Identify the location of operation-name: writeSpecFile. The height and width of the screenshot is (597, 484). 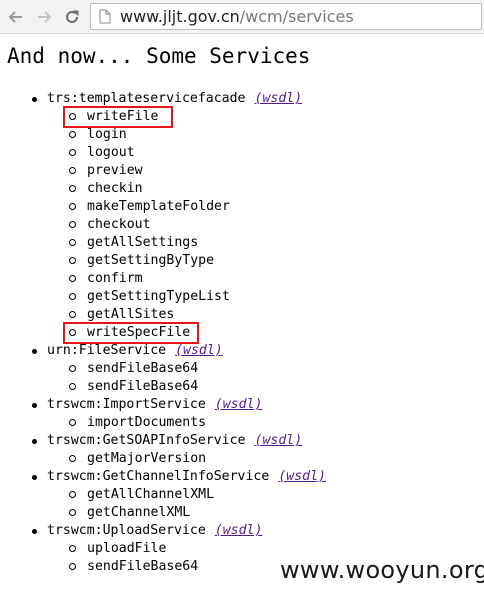
(242, 333).